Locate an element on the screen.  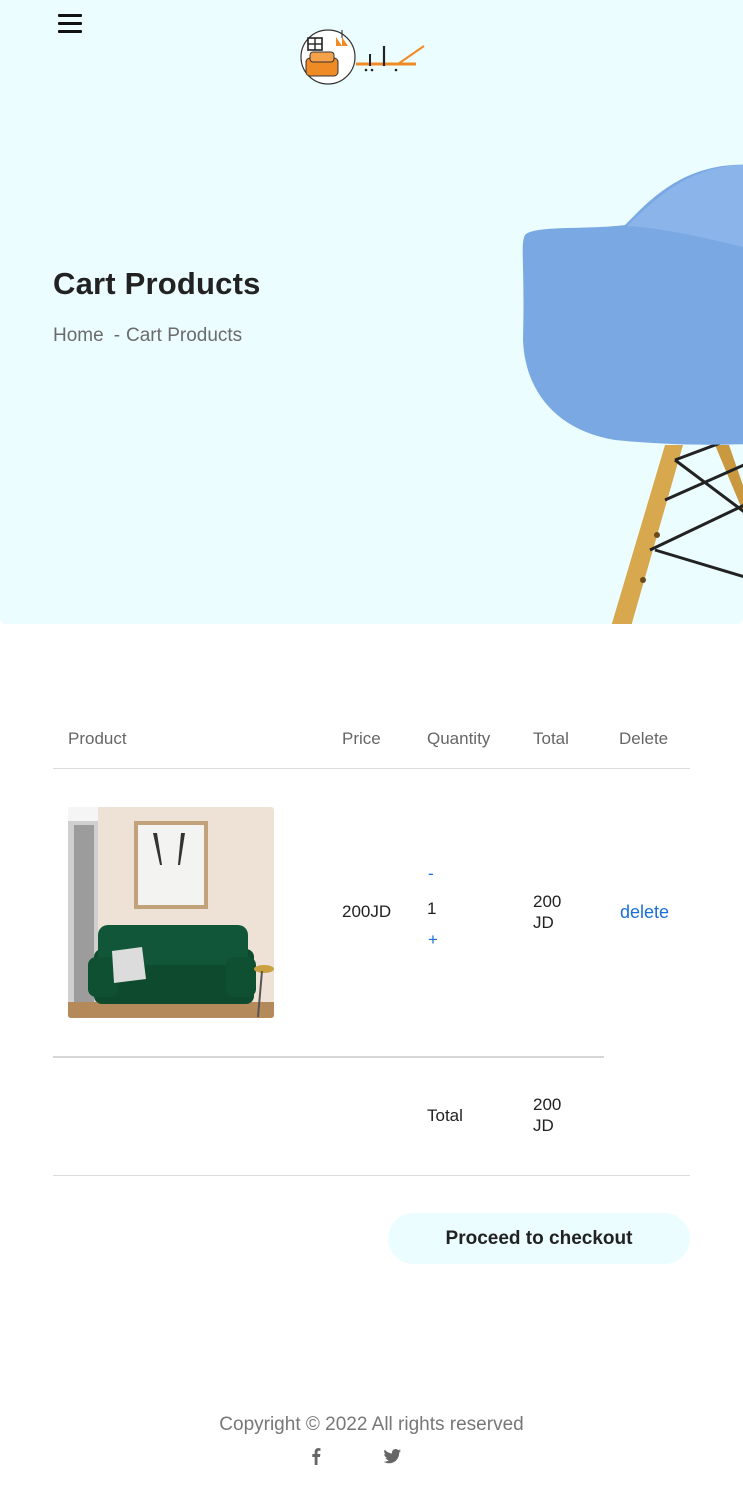
column-header-quantity: Quantity is located at coordinates (459, 738).